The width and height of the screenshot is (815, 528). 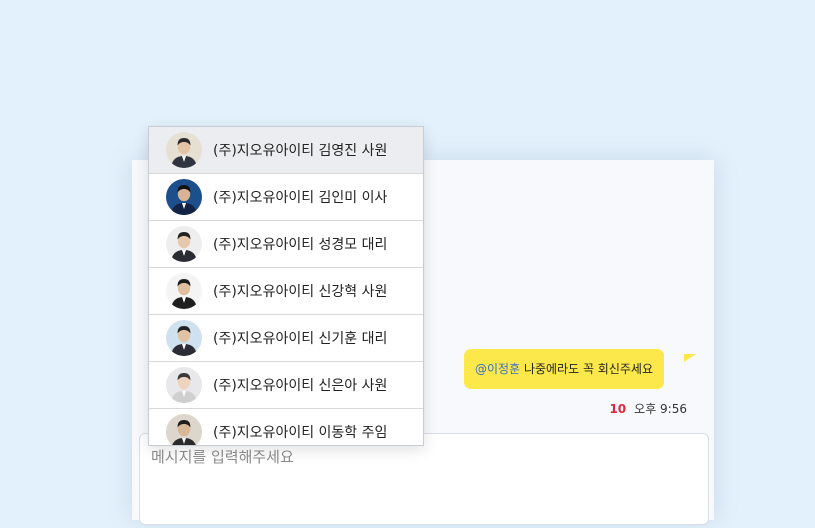 I want to click on mention-name: (주)지오유아이티 김인미 이사, so click(x=300, y=198).